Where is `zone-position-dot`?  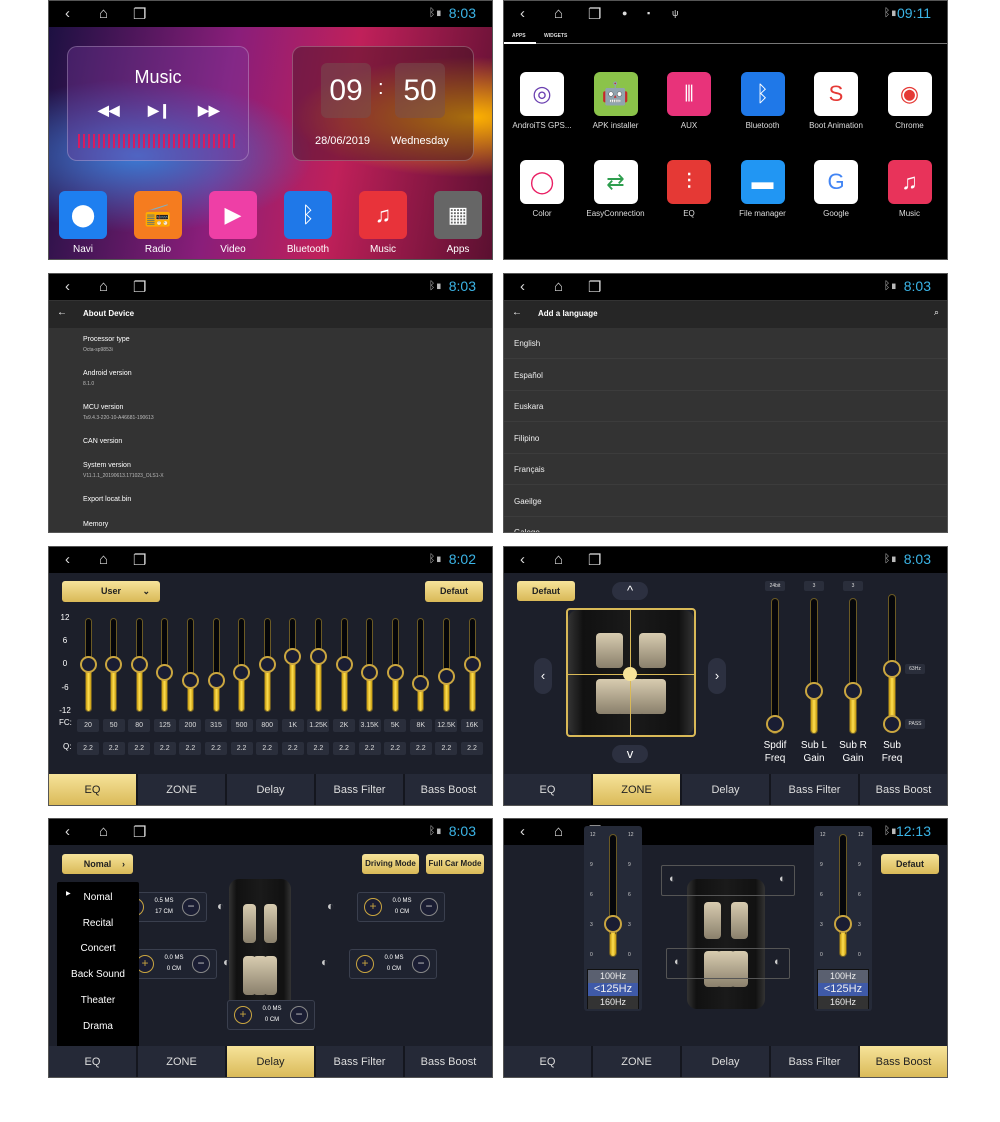
zone-position-dot is located at coordinates (630, 674).